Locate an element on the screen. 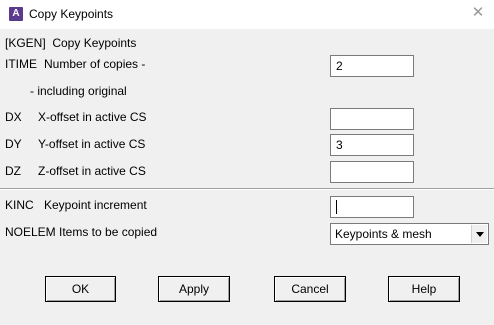 The image size is (494, 325). dz-code: DZ is located at coordinates (13, 171).